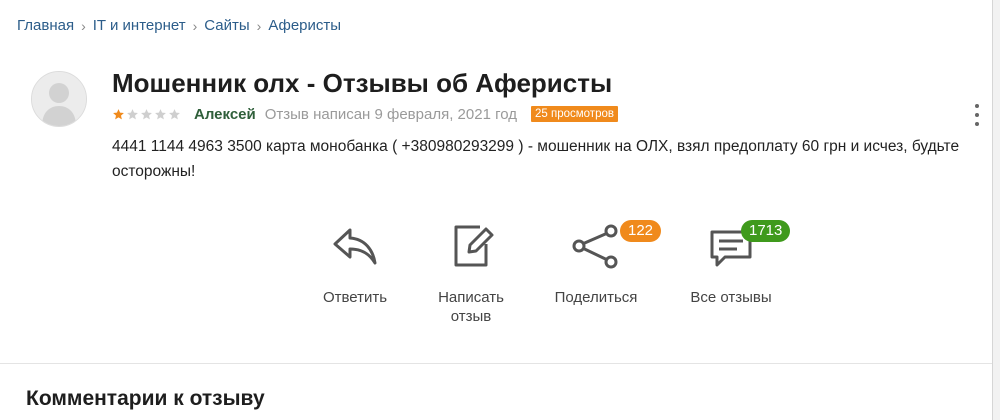 This screenshot has height=420, width=1000. I want to click on share-button: 122 Поделиться, so click(605, 263).